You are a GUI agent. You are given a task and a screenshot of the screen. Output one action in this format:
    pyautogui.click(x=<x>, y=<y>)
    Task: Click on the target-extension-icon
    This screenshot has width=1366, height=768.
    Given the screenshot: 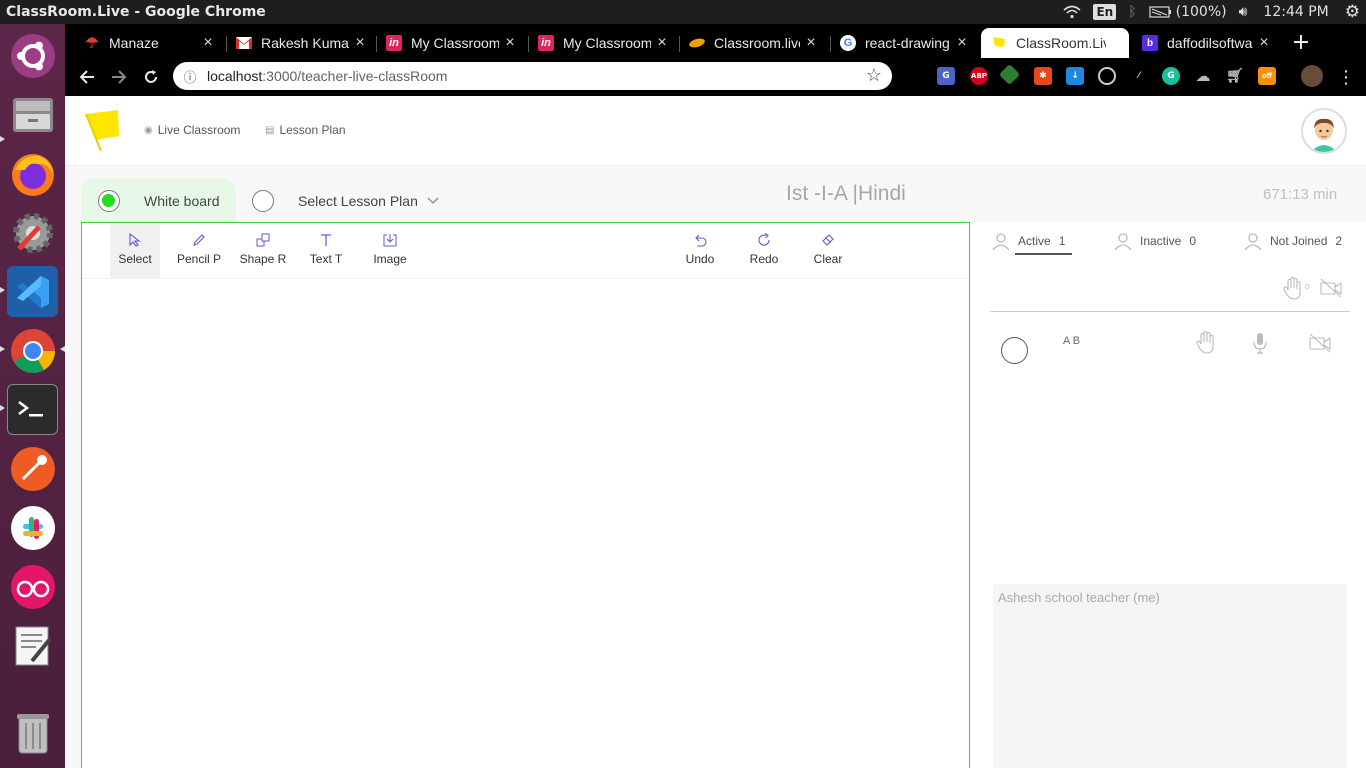 What is the action you would take?
    pyautogui.click(x=1107, y=76)
    